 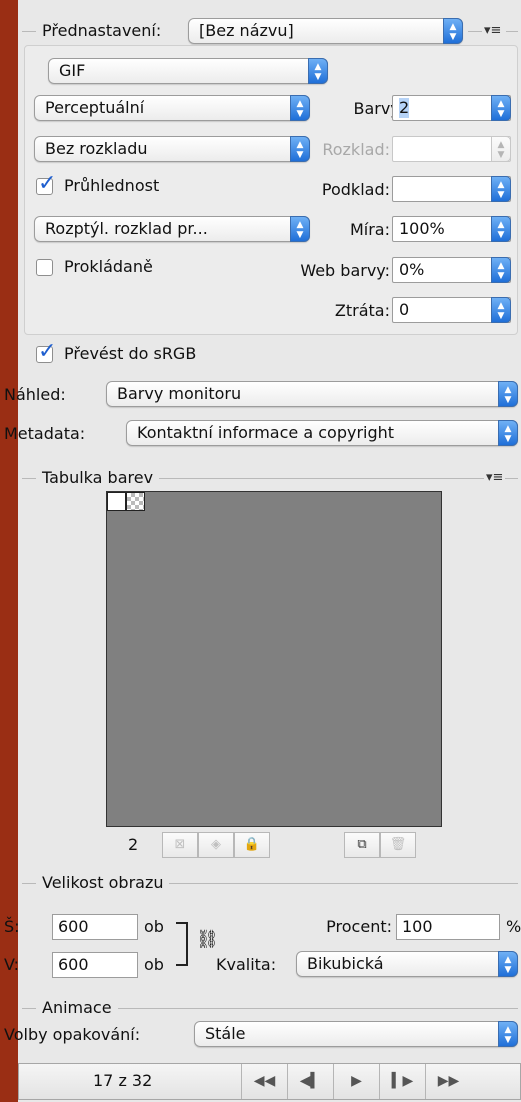 I want to click on last-frame-icon: ▶▶, so click(x=448, y=1081).